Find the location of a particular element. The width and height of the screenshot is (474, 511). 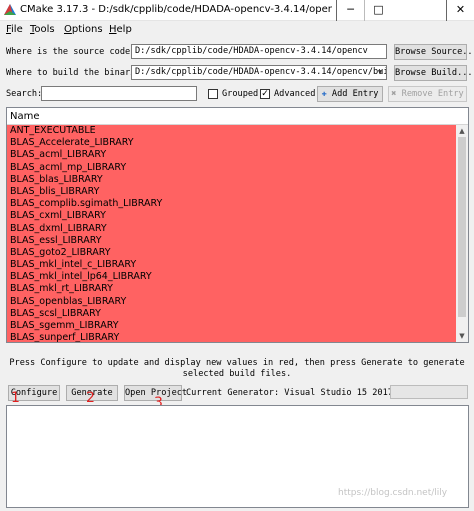

table-row: BLAS_essl_LIBRARY is located at coordinates (231, 241).